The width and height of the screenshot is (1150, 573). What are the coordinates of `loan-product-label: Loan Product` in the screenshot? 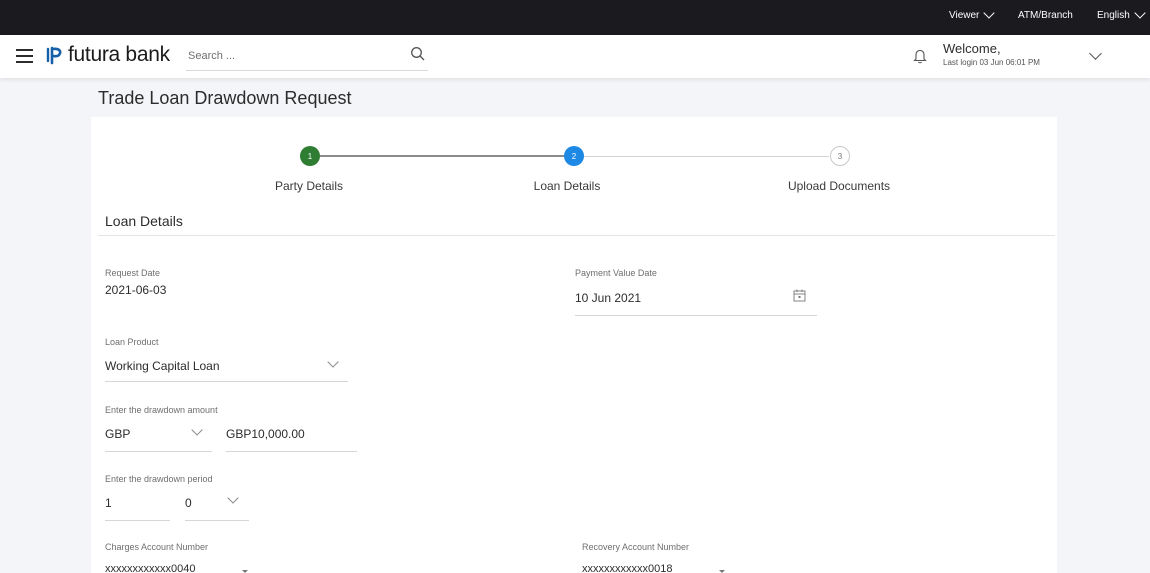 It's located at (132, 342).